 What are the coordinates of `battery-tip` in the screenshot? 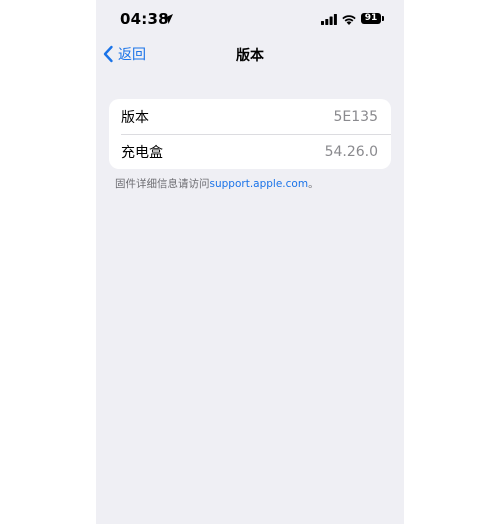 It's located at (383, 18).